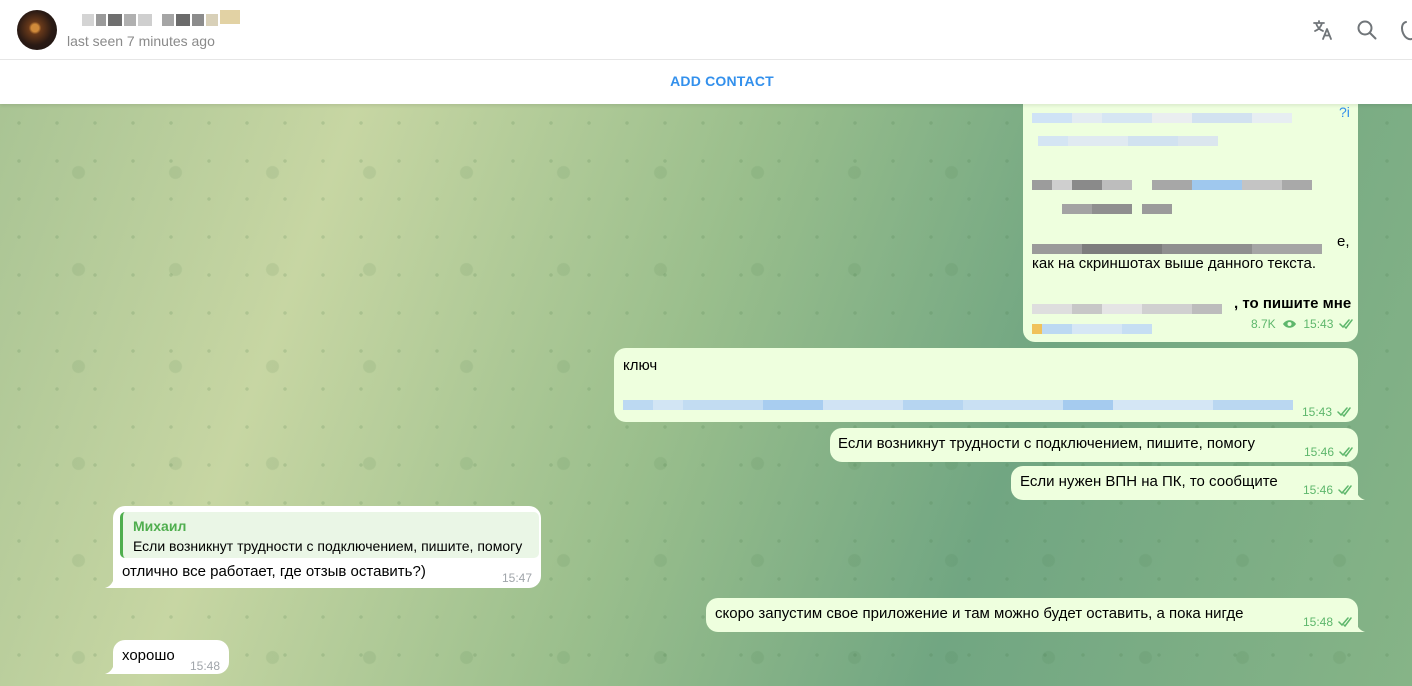  I want to click on message-text: ключ, so click(640, 365).